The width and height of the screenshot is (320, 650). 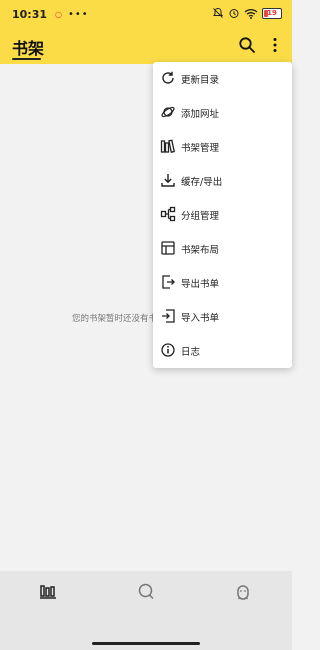 I want to click on more-options-icon, so click(x=275, y=45).